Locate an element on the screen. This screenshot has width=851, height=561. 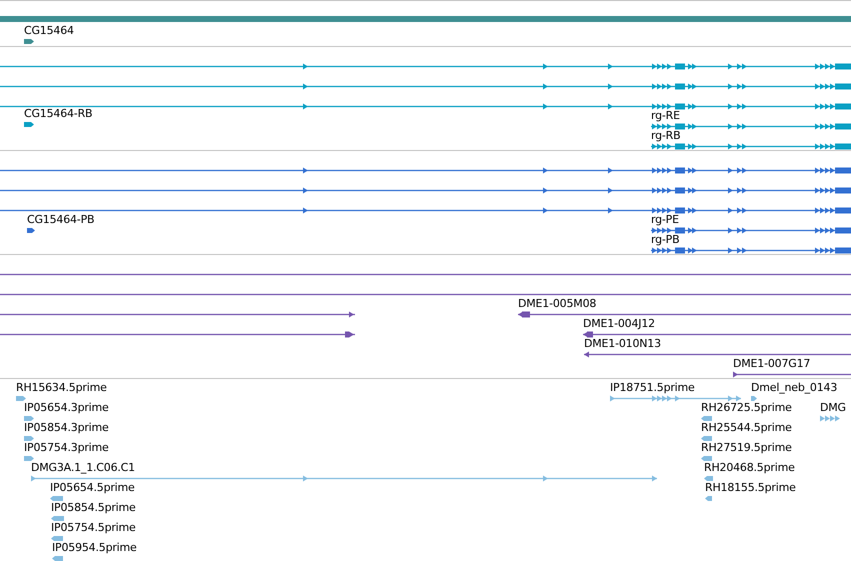
feature-label: CG15464 is located at coordinates (49, 30).